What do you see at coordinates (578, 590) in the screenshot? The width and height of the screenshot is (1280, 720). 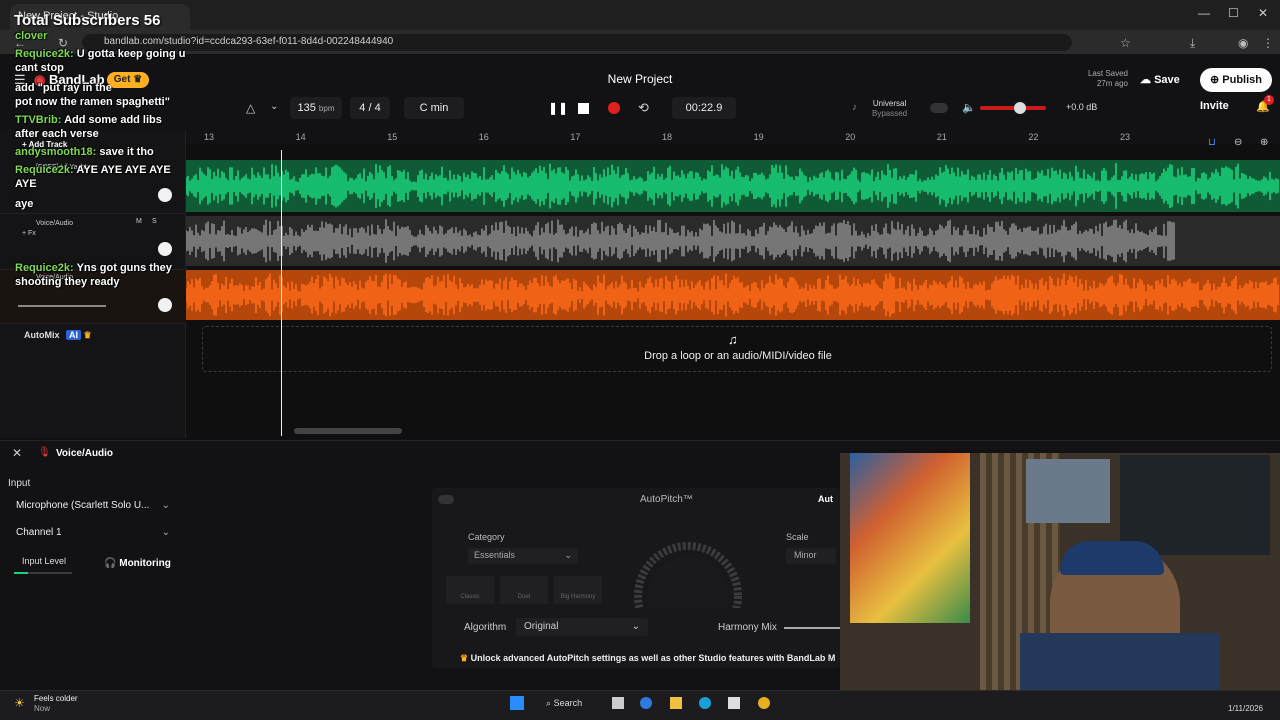 I see `effect-big-harmony: Big Harmony` at bounding box center [578, 590].